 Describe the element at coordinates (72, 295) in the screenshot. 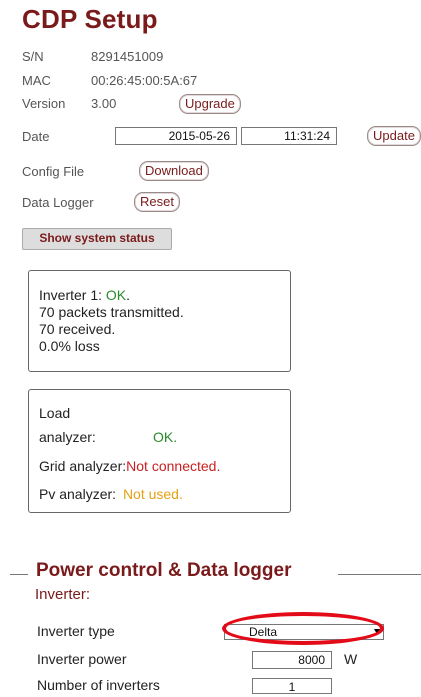

I see `inverter-status-prefix: Inverter 1:` at that location.